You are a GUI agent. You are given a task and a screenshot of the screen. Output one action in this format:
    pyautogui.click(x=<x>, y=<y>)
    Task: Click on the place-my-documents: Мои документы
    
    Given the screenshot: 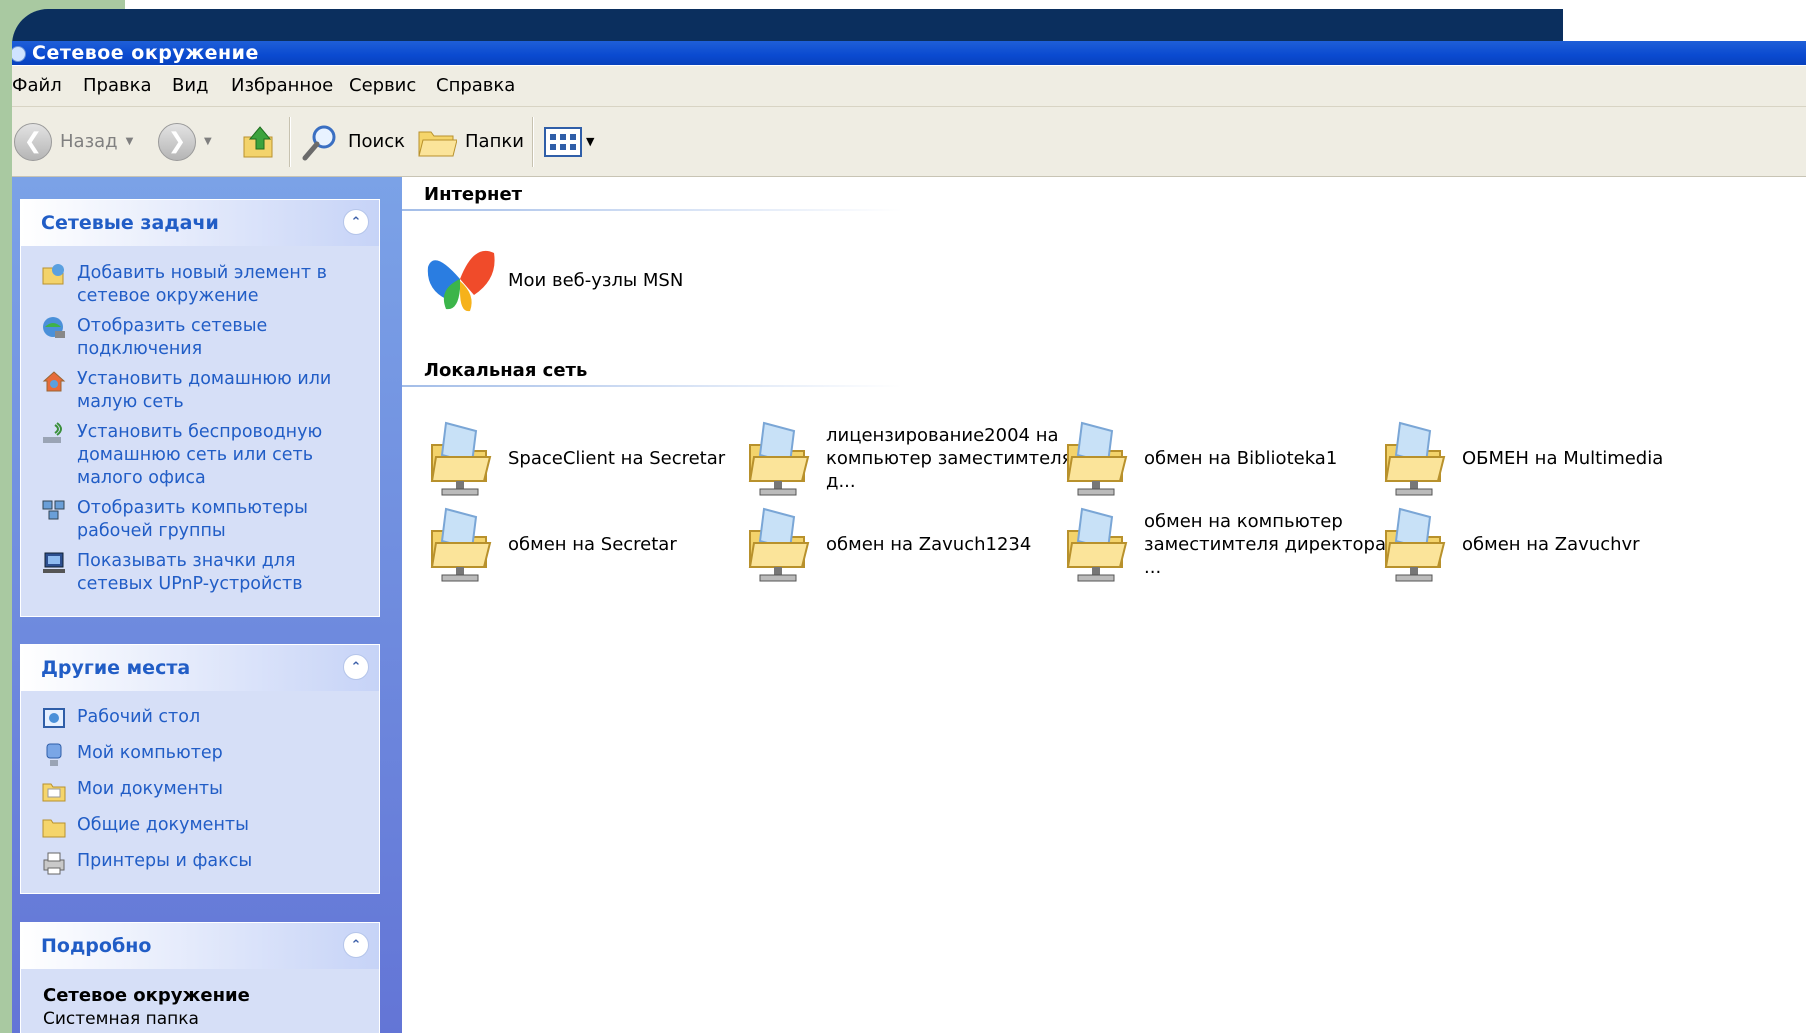 What is the action you would take?
    pyautogui.click(x=194, y=791)
    